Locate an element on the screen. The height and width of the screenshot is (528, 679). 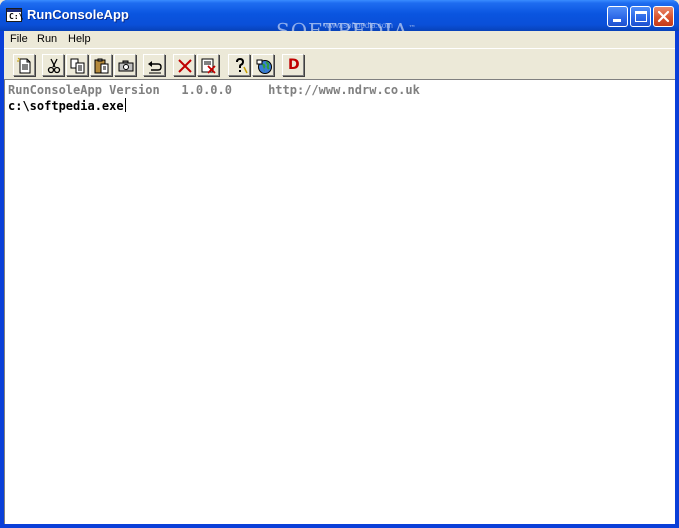
cut-icon is located at coordinates (54, 66).